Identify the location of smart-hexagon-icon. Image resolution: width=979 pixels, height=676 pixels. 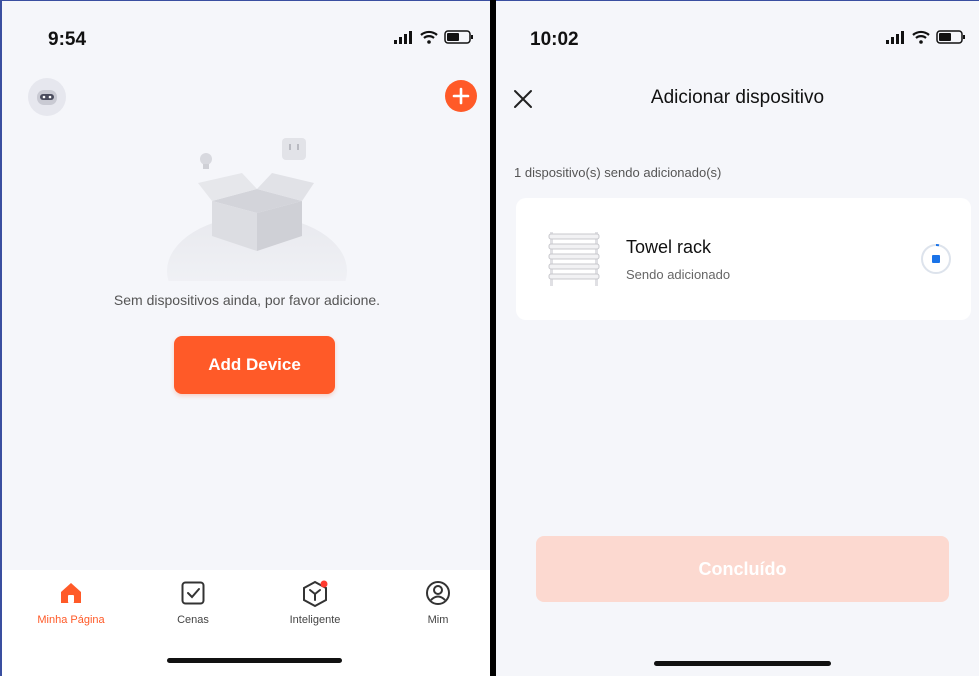
(315, 594).